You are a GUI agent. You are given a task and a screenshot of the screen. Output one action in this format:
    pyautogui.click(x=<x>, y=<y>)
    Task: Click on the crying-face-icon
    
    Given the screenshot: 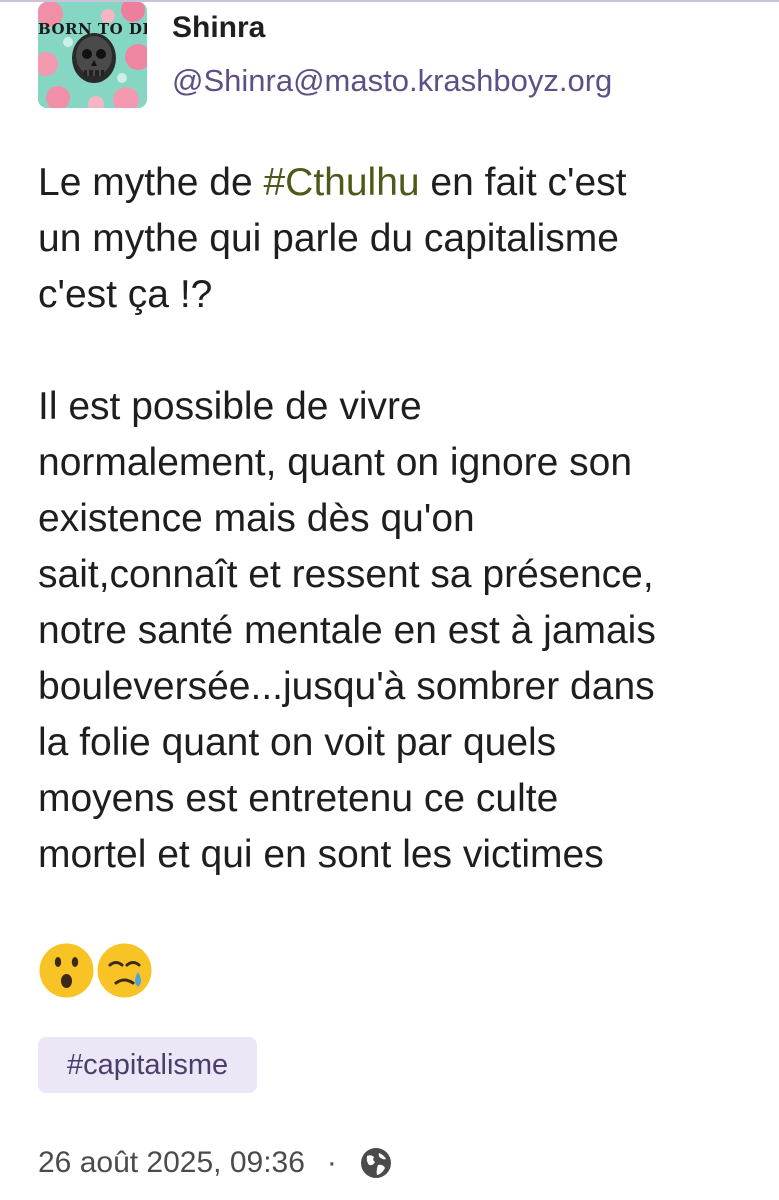 What is the action you would take?
    pyautogui.click(x=124, y=970)
    